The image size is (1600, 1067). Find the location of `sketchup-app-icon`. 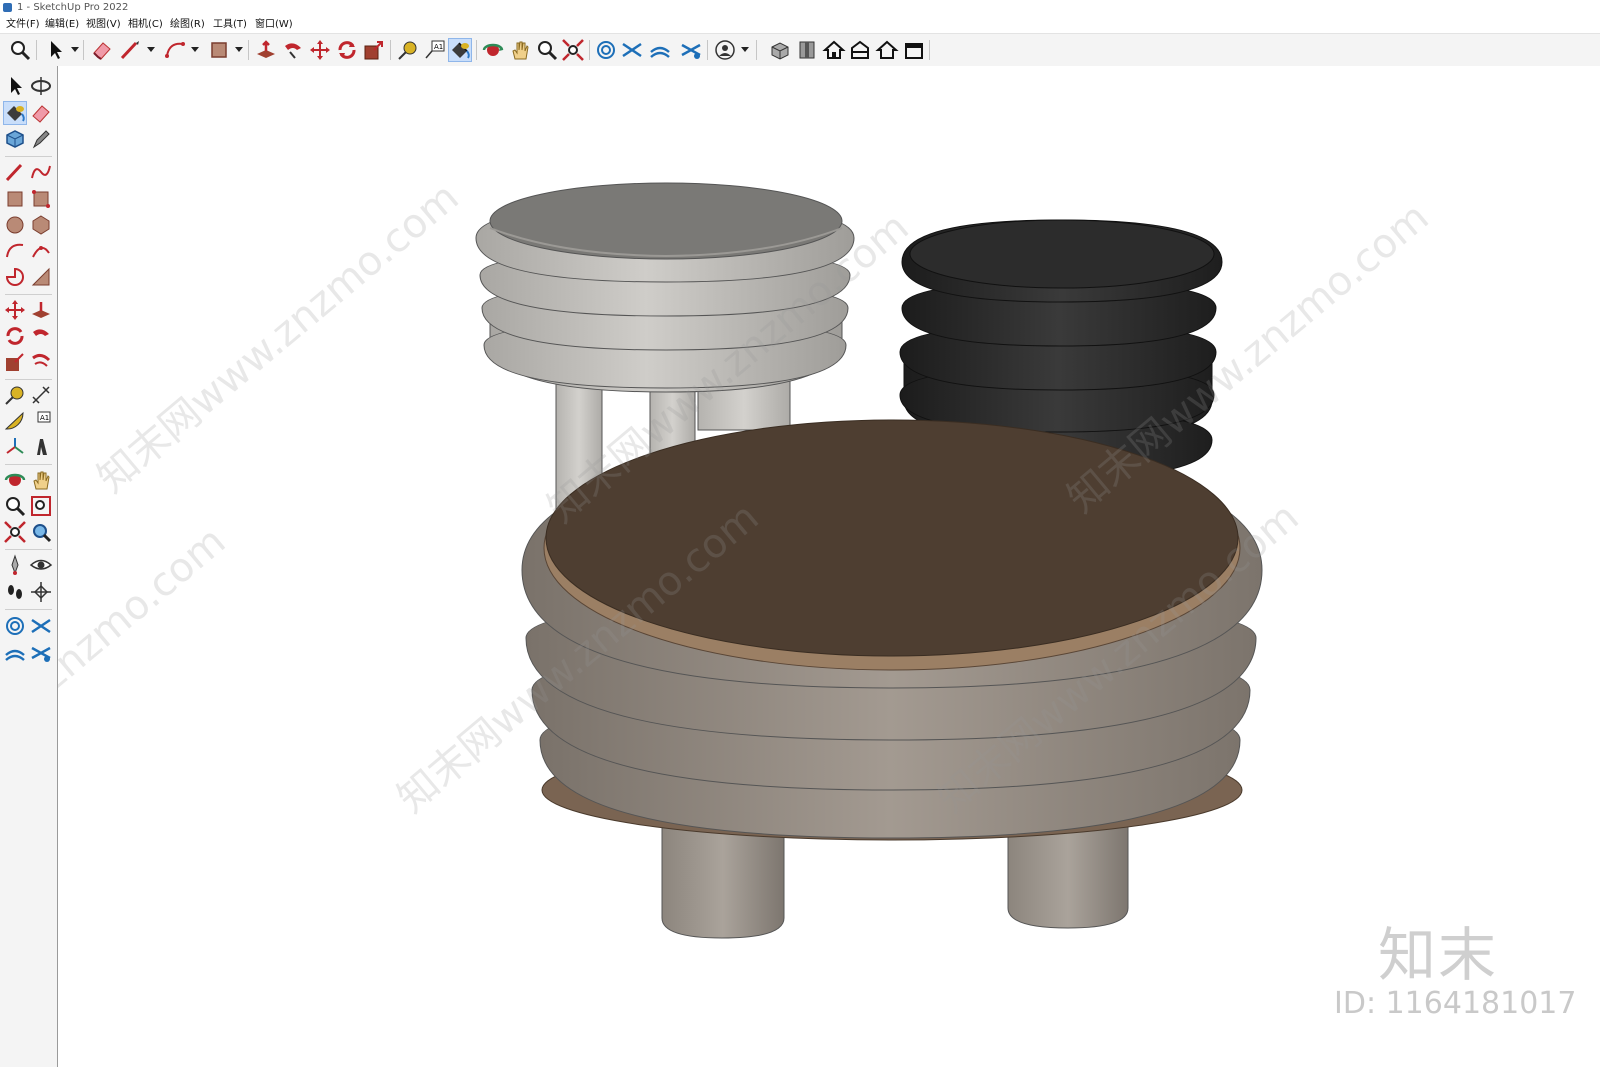

sketchup-app-icon is located at coordinates (7, 7).